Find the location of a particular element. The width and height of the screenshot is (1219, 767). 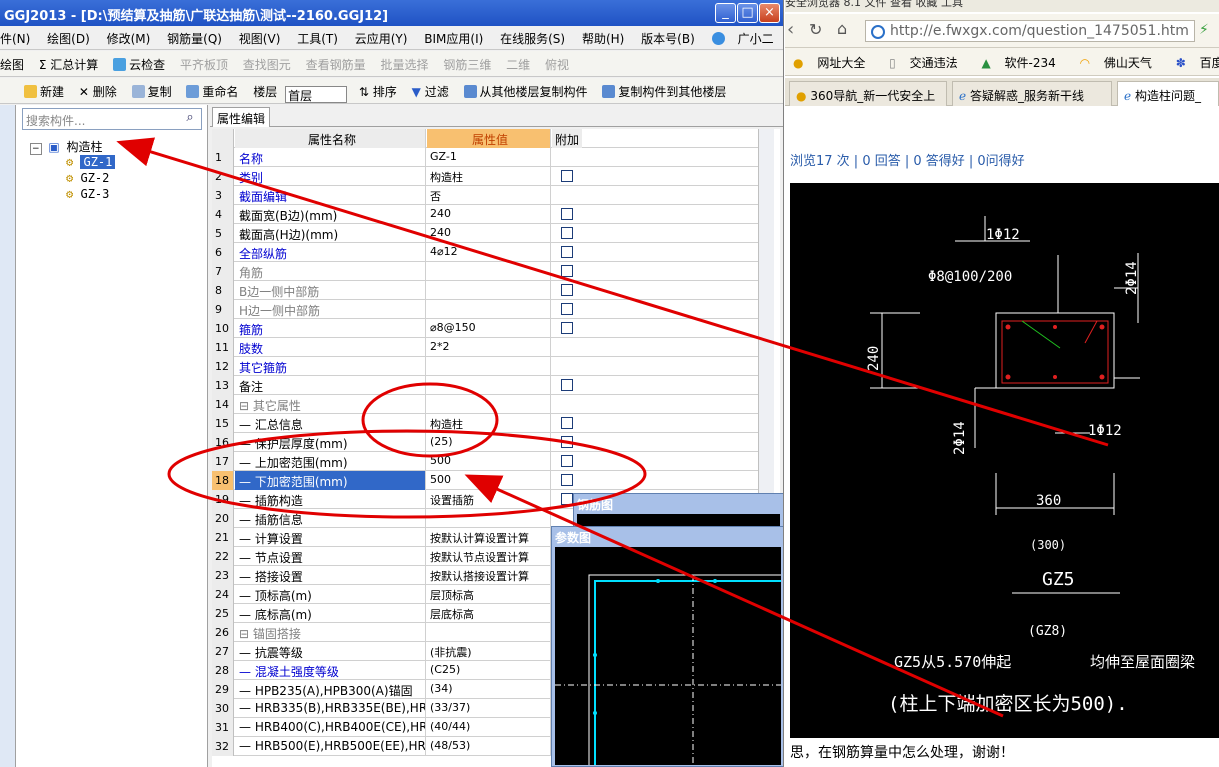

property-value: 240 is located at coordinates (489, 233).